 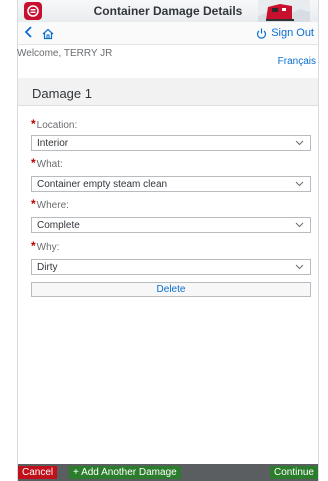 What do you see at coordinates (125, 472) in the screenshot?
I see `add-another-damage-button: + Add Another Damage` at bounding box center [125, 472].